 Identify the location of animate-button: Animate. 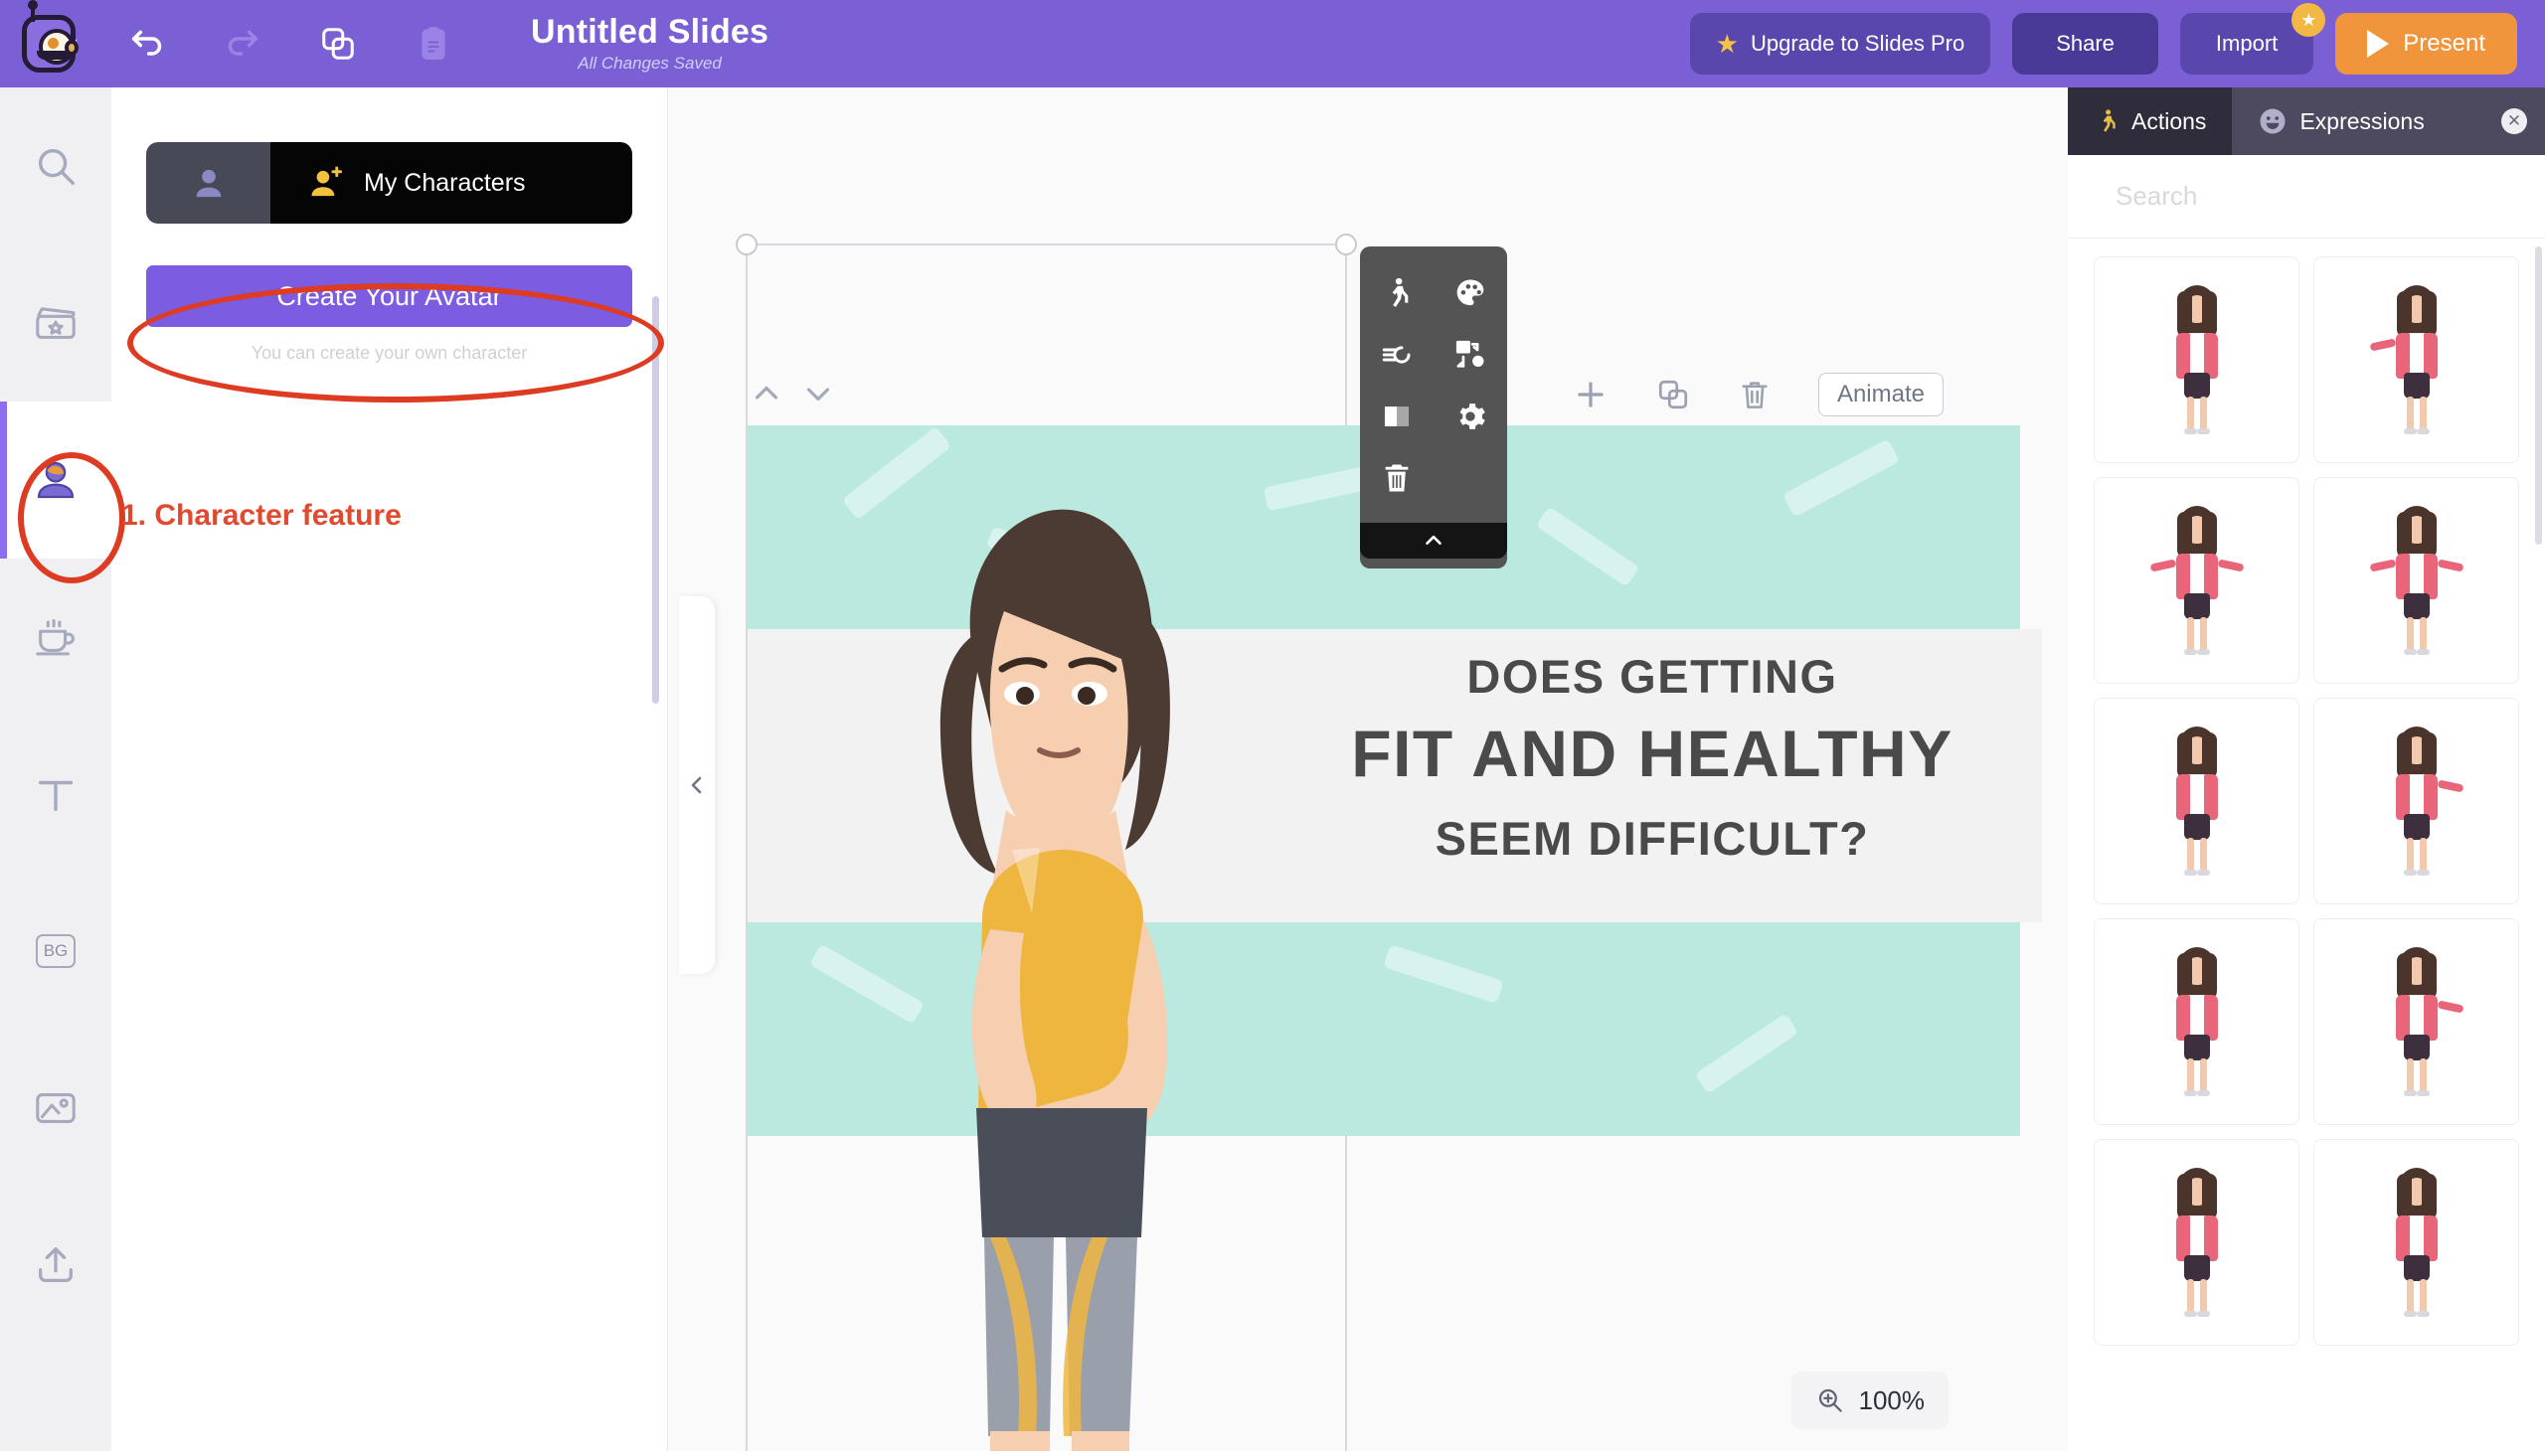
(1881, 394).